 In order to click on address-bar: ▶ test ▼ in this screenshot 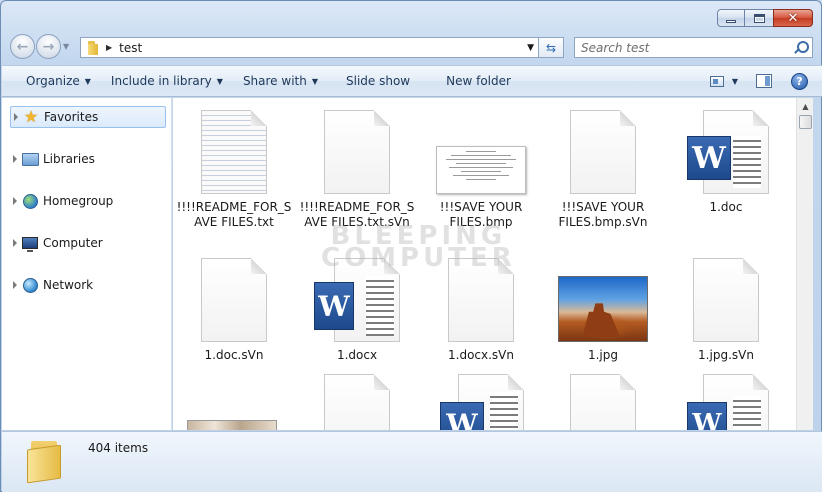, I will do `click(309, 47)`.